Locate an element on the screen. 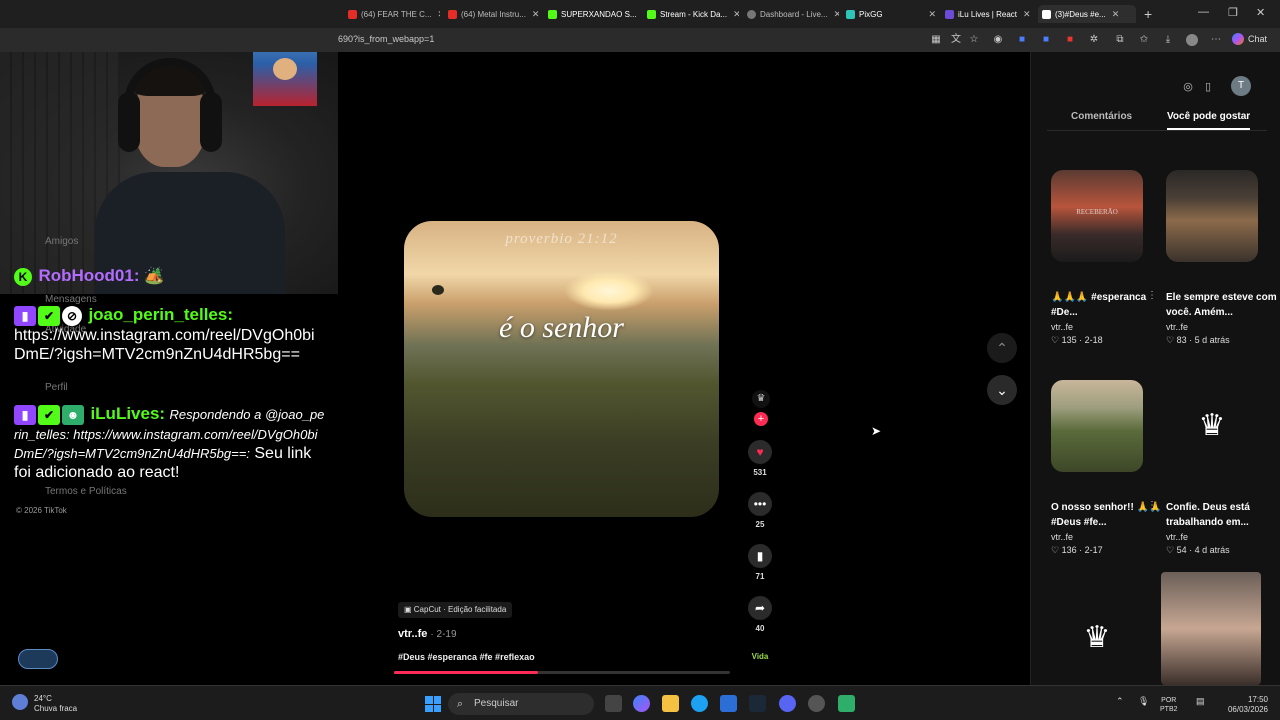 This screenshot has width=1280, height=720. tab-comments: Comentários is located at coordinates (1101, 116).